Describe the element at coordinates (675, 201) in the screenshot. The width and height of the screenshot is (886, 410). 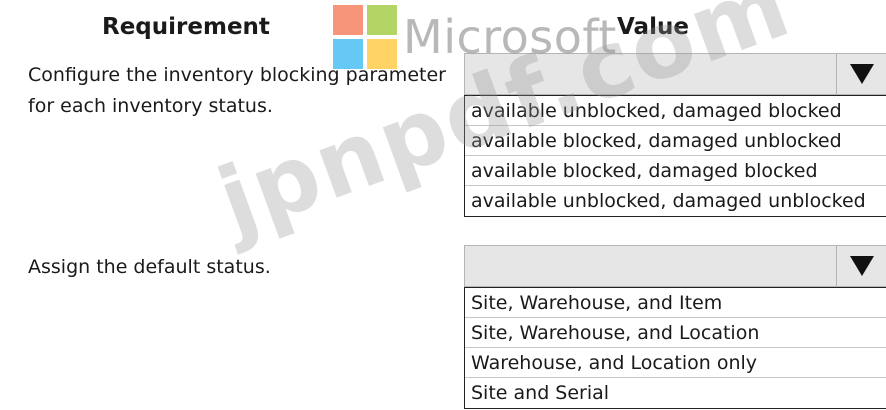
I see `dropdown-1-option: available unblocked, damaged unblocked` at that location.